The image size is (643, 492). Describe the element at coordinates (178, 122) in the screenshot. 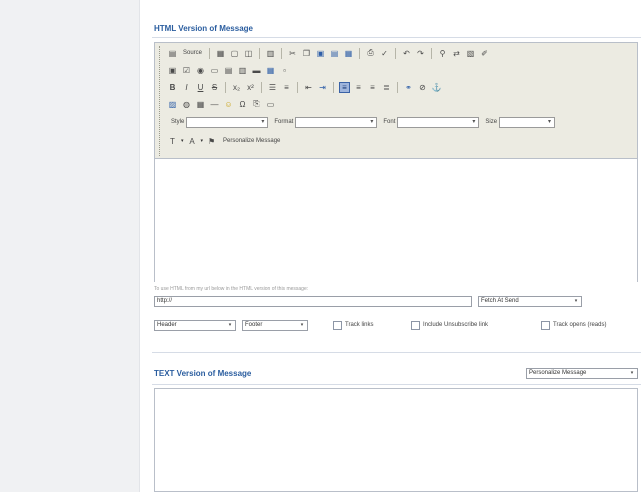

I see `style-label: Style` at that location.